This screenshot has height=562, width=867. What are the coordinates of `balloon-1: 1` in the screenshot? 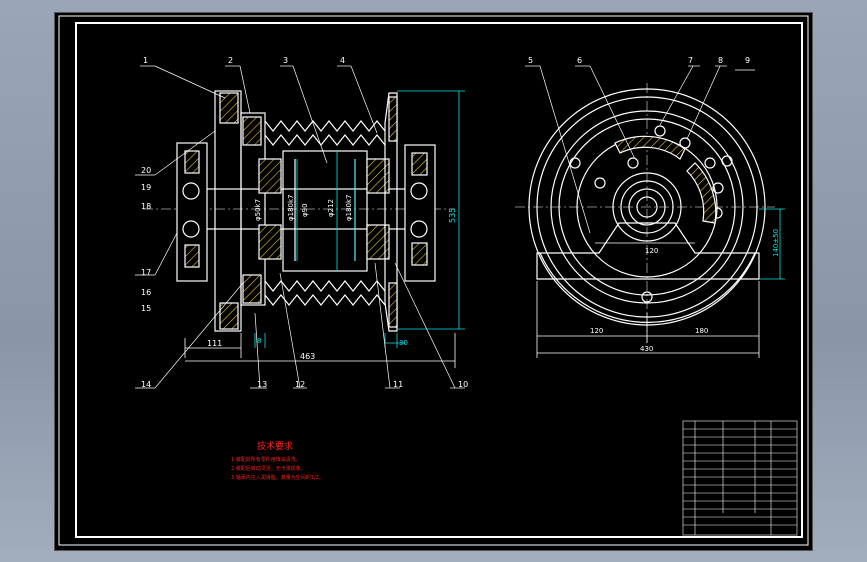 It's located at (145, 60).